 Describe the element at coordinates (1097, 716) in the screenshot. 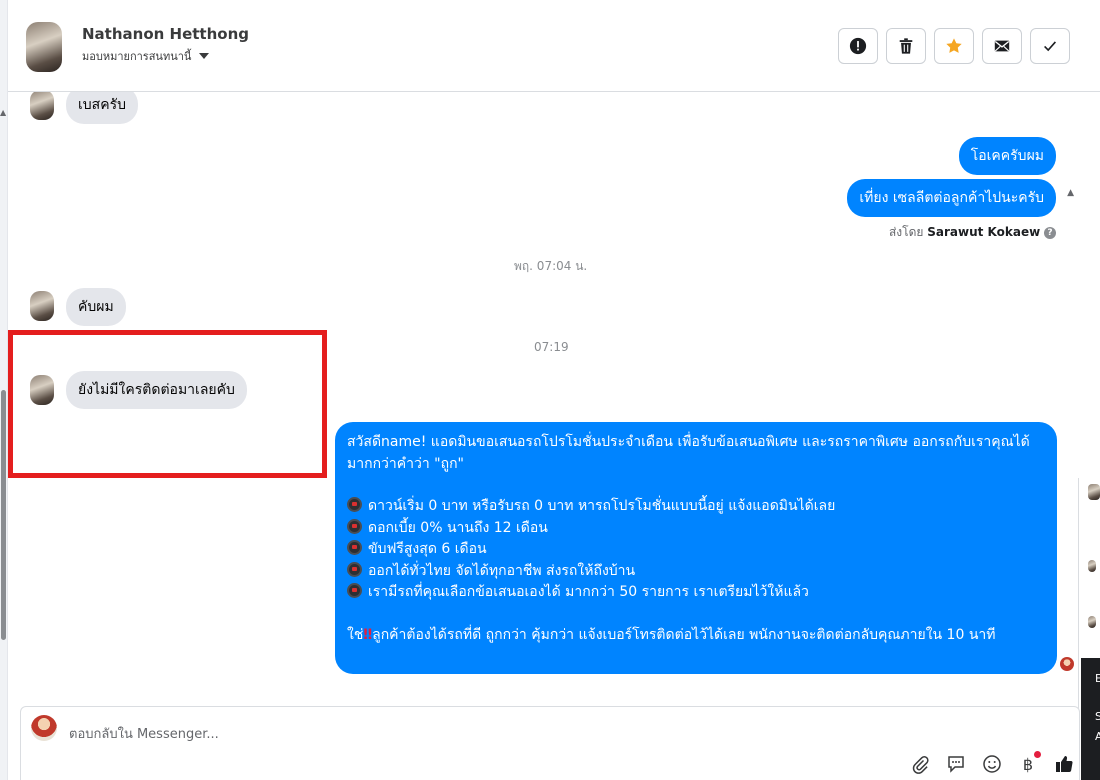

I see `side-letter: S` at that location.